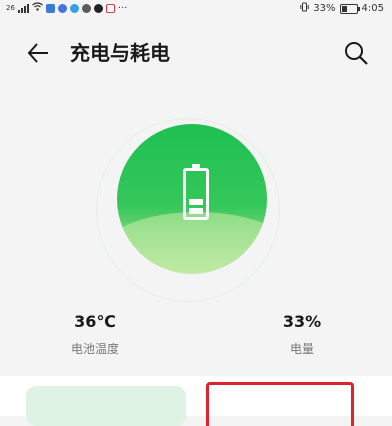 This screenshot has width=392, height=426. I want to click on battery-status-circle, so click(192, 199).